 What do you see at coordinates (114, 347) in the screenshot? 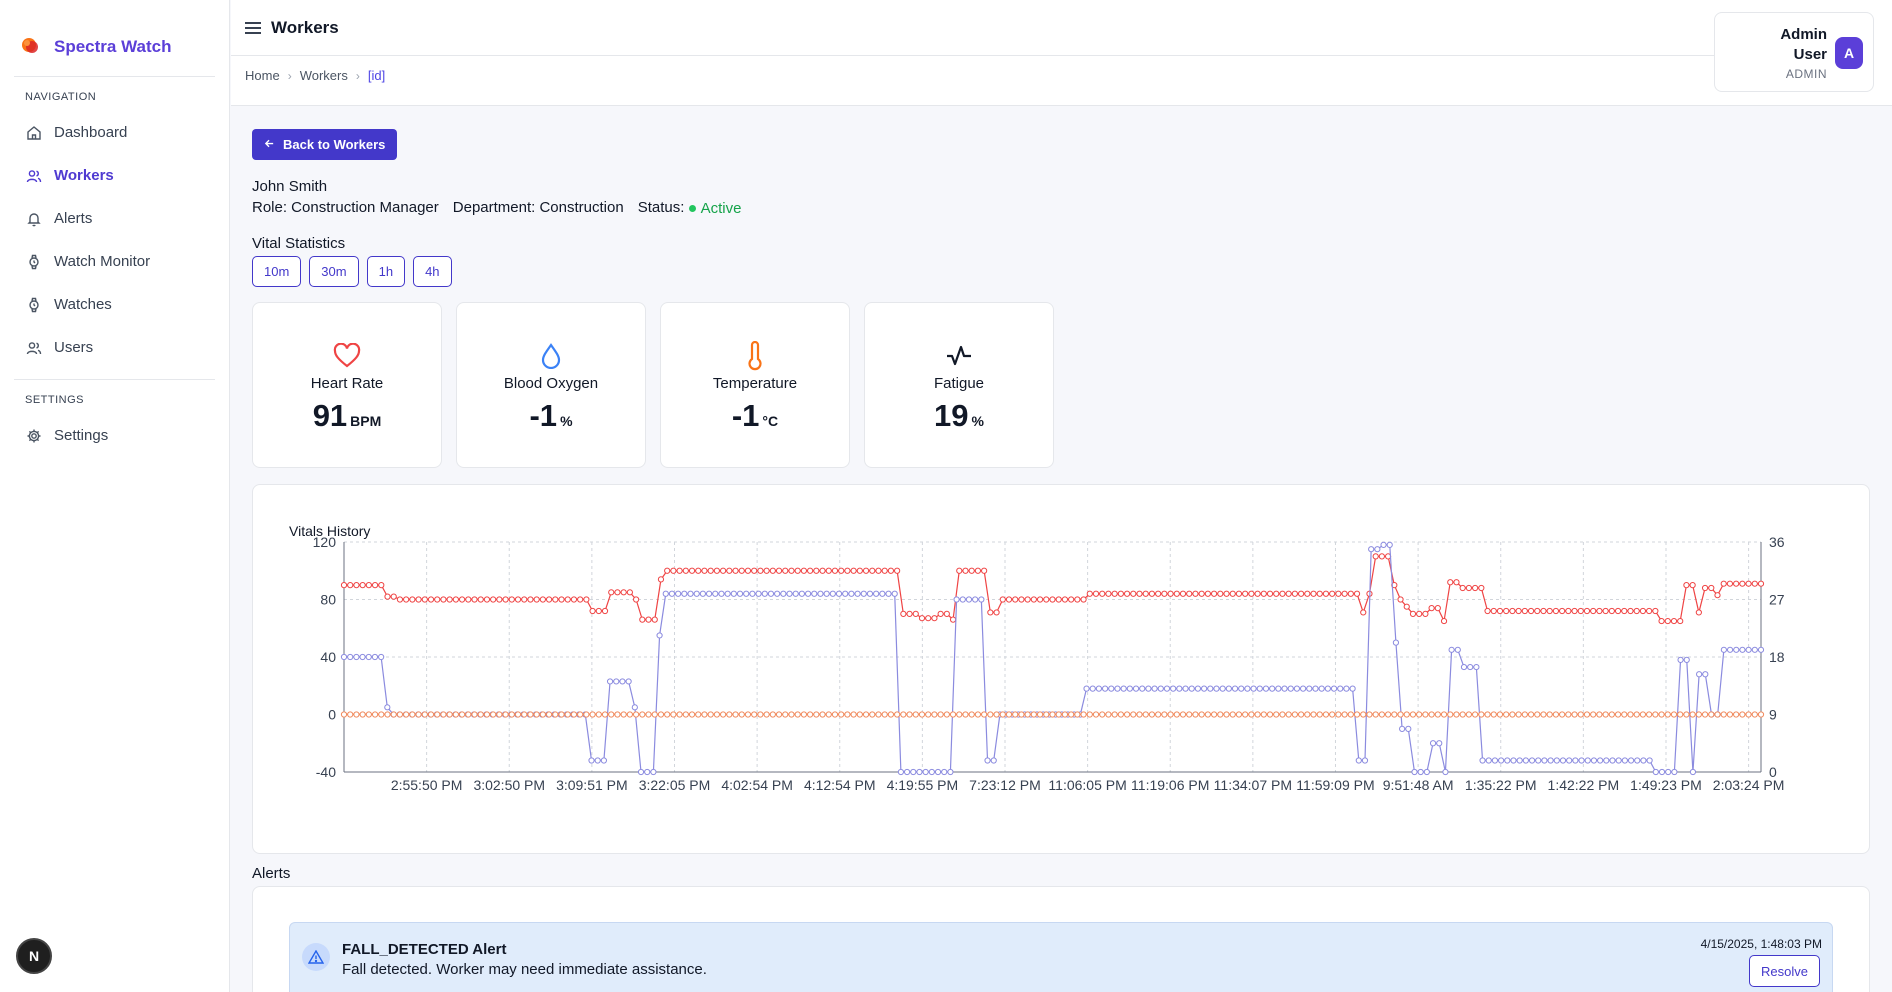
I see `sidebar-item-users: Users` at bounding box center [114, 347].